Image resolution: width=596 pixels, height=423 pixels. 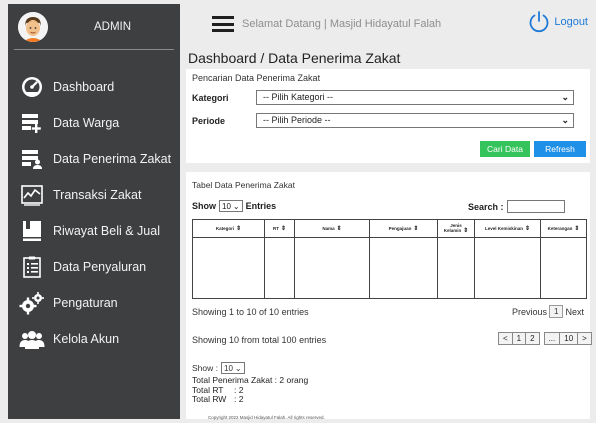 What do you see at coordinates (32, 195) in the screenshot?
I see `line-chart-icon` at bounding box center [32, 195].